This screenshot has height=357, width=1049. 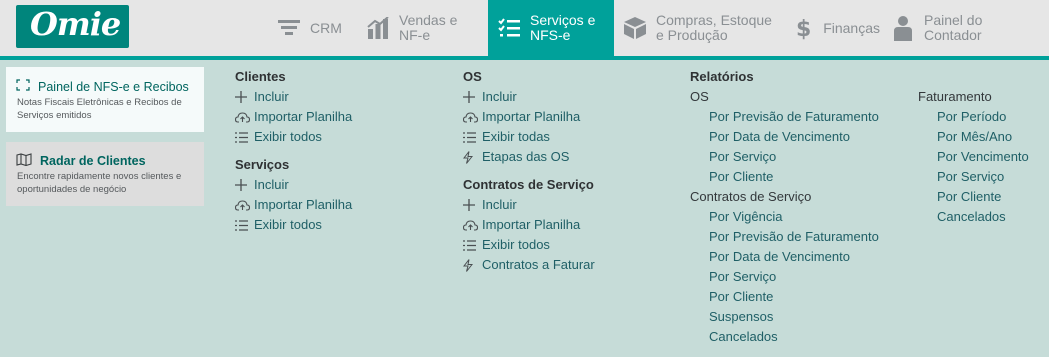 What do you see at coordinates (428, 27) in the screenshot?
I see `nav-label: Vendas e NF-e` at bounding box center [428, 27].